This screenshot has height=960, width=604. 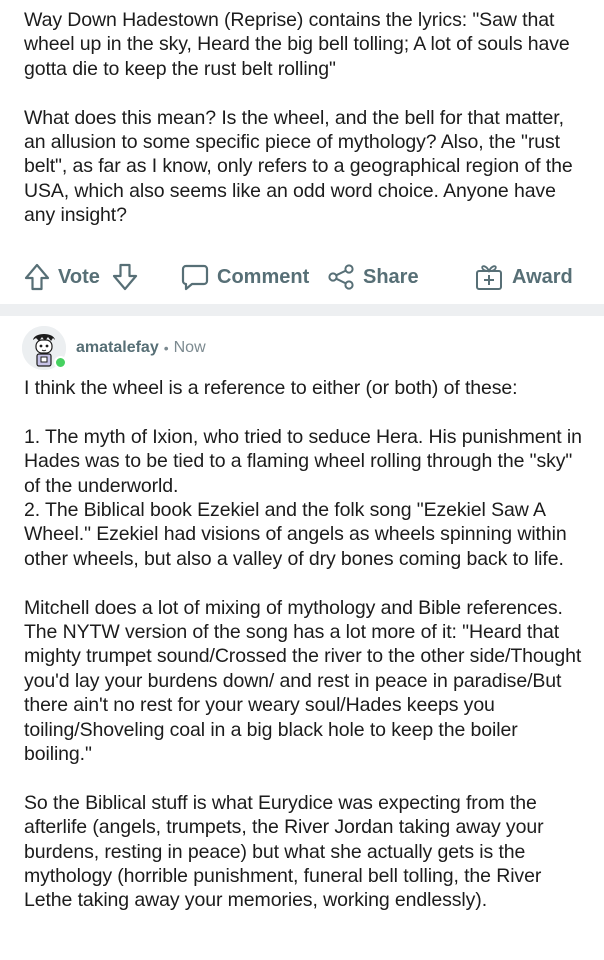 I want to click on section-divider, so click(x=302, y=310).